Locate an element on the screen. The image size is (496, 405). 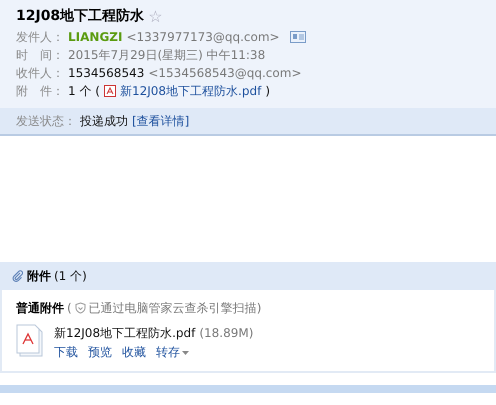
file-action-link: 收藏 is located at coordinates (134, 352).